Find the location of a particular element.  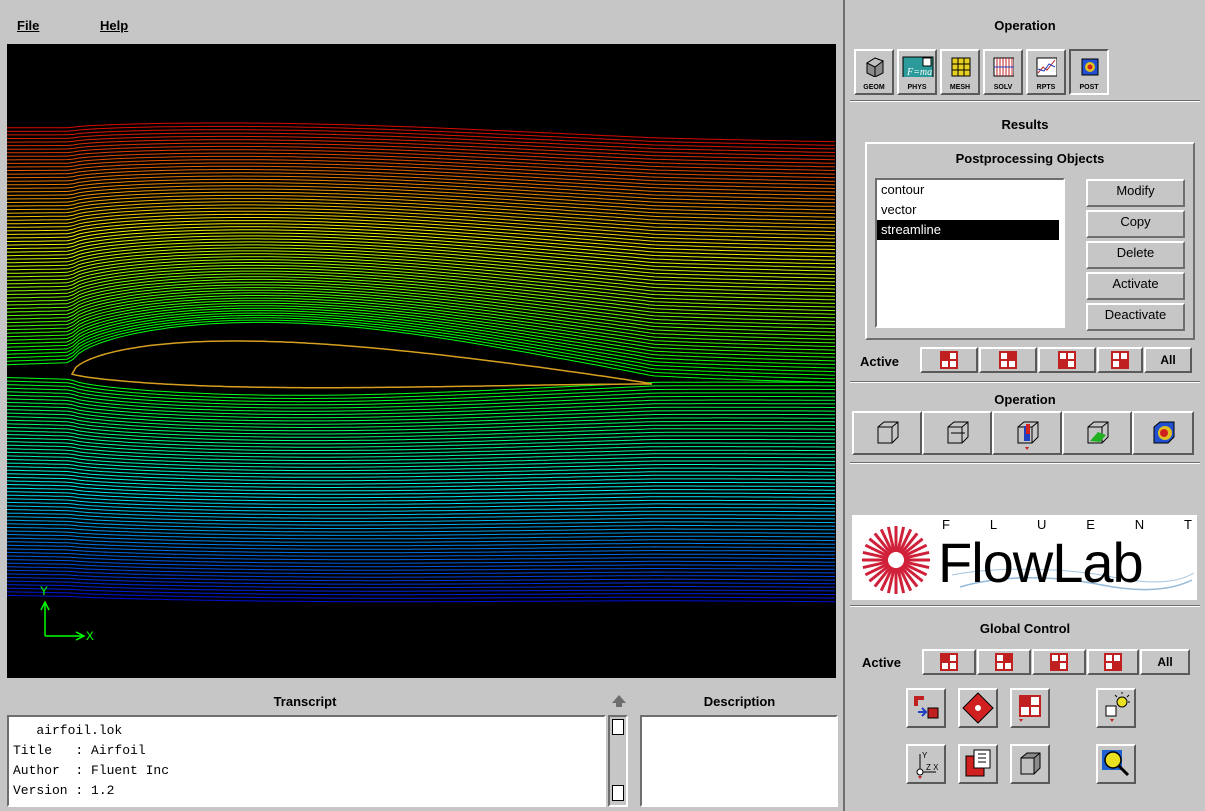

transcript-line: Author : Fluent Inc is located at coordinates (91, 770).